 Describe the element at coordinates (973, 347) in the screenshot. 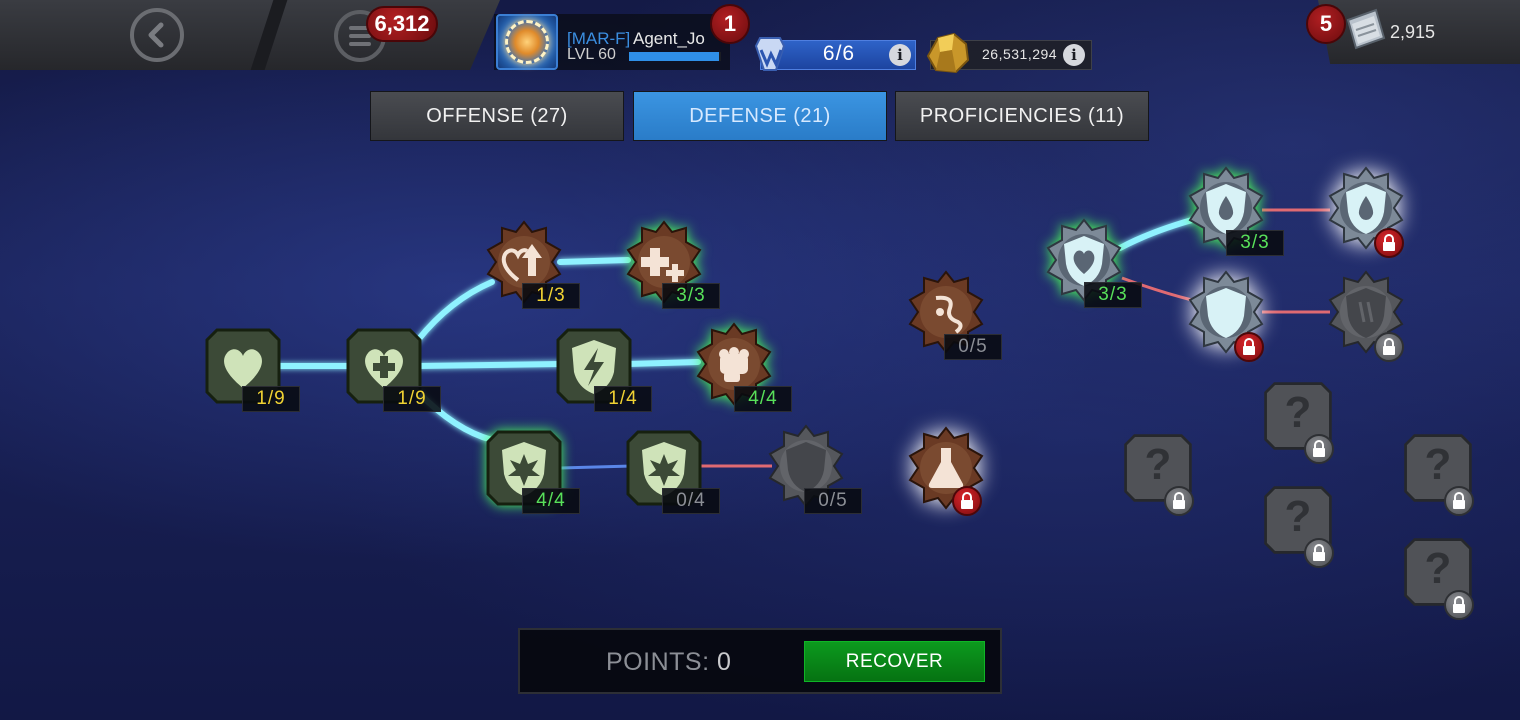

I see `node-count-despair: 0/5` at that location.